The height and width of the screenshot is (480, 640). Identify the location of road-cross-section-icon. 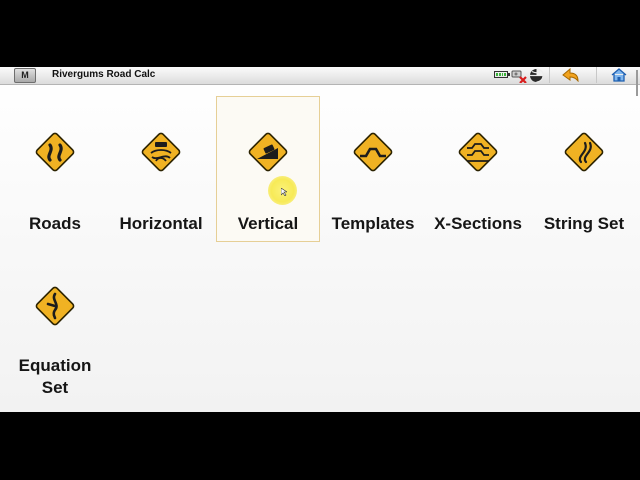
(478, 152).